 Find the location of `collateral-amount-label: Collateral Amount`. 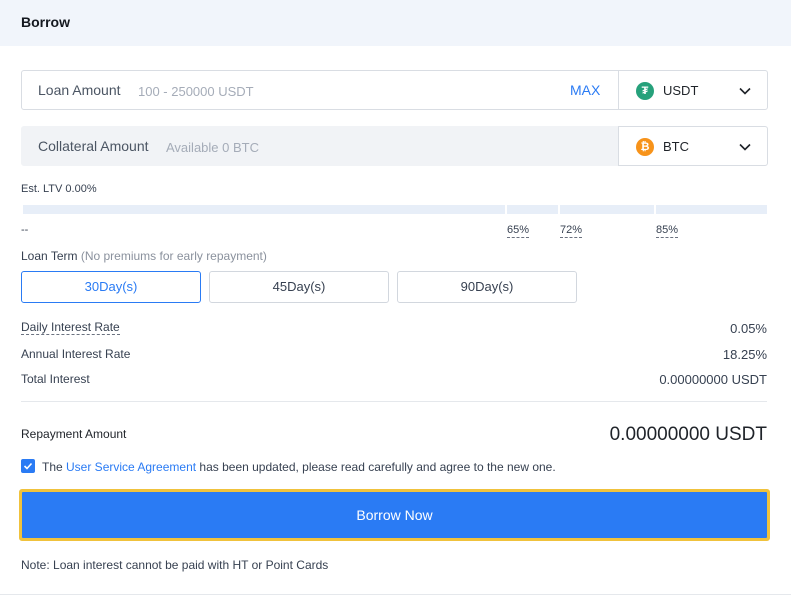

collateral-amount-label: Collateral Amount is located at coordinates (93, 146).